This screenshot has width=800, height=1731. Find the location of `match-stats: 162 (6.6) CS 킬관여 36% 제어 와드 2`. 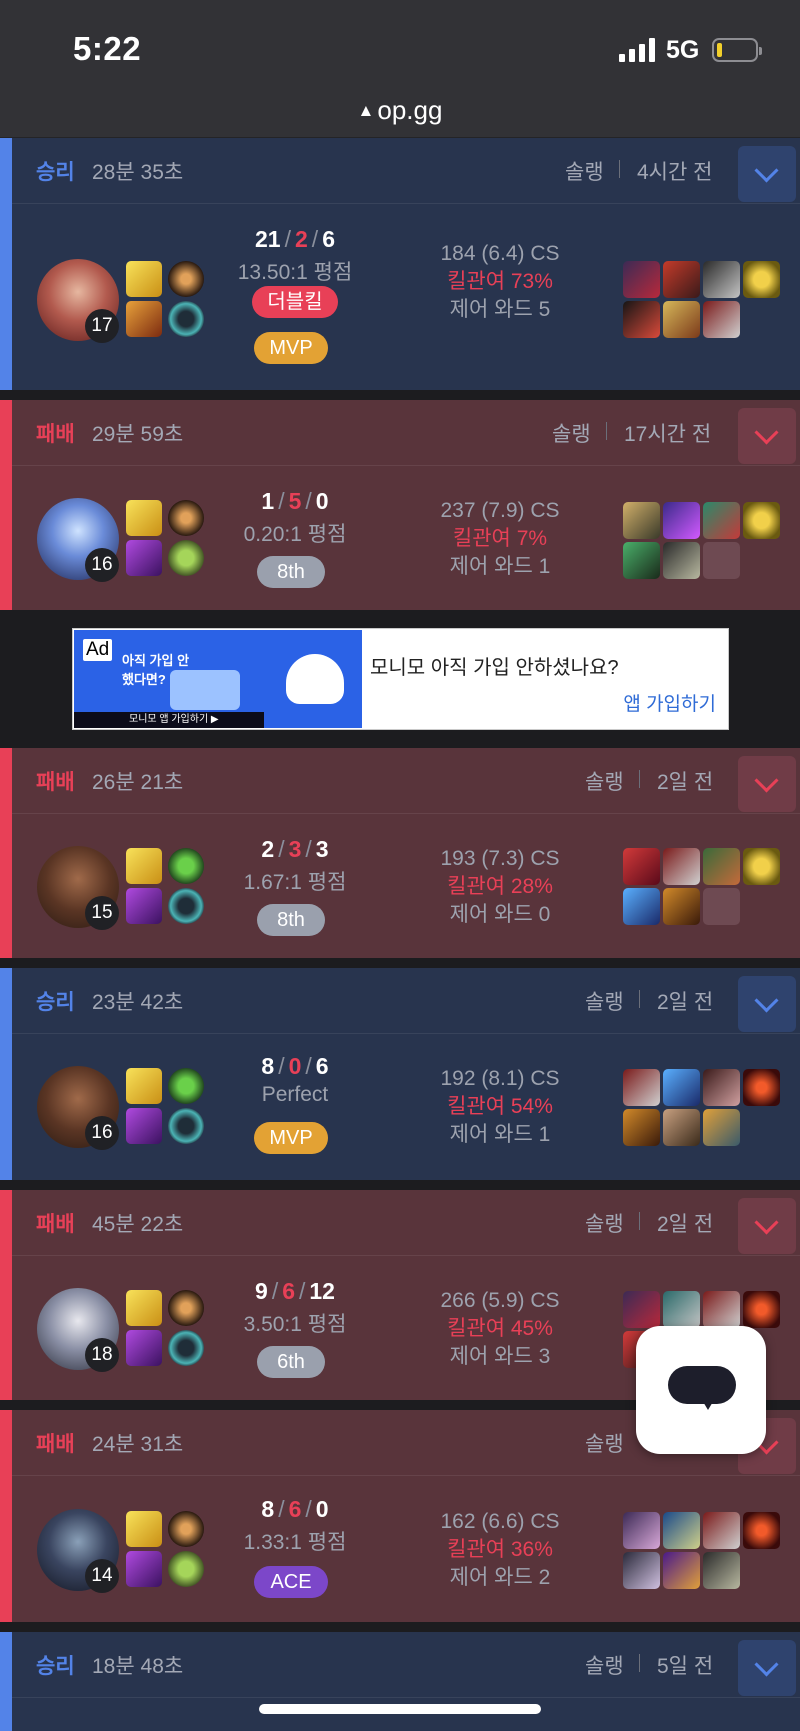

match-stats: 162 (6.6) CS 킬관여 36% 제어 와드 2 is located at coordinates (500, 1550).